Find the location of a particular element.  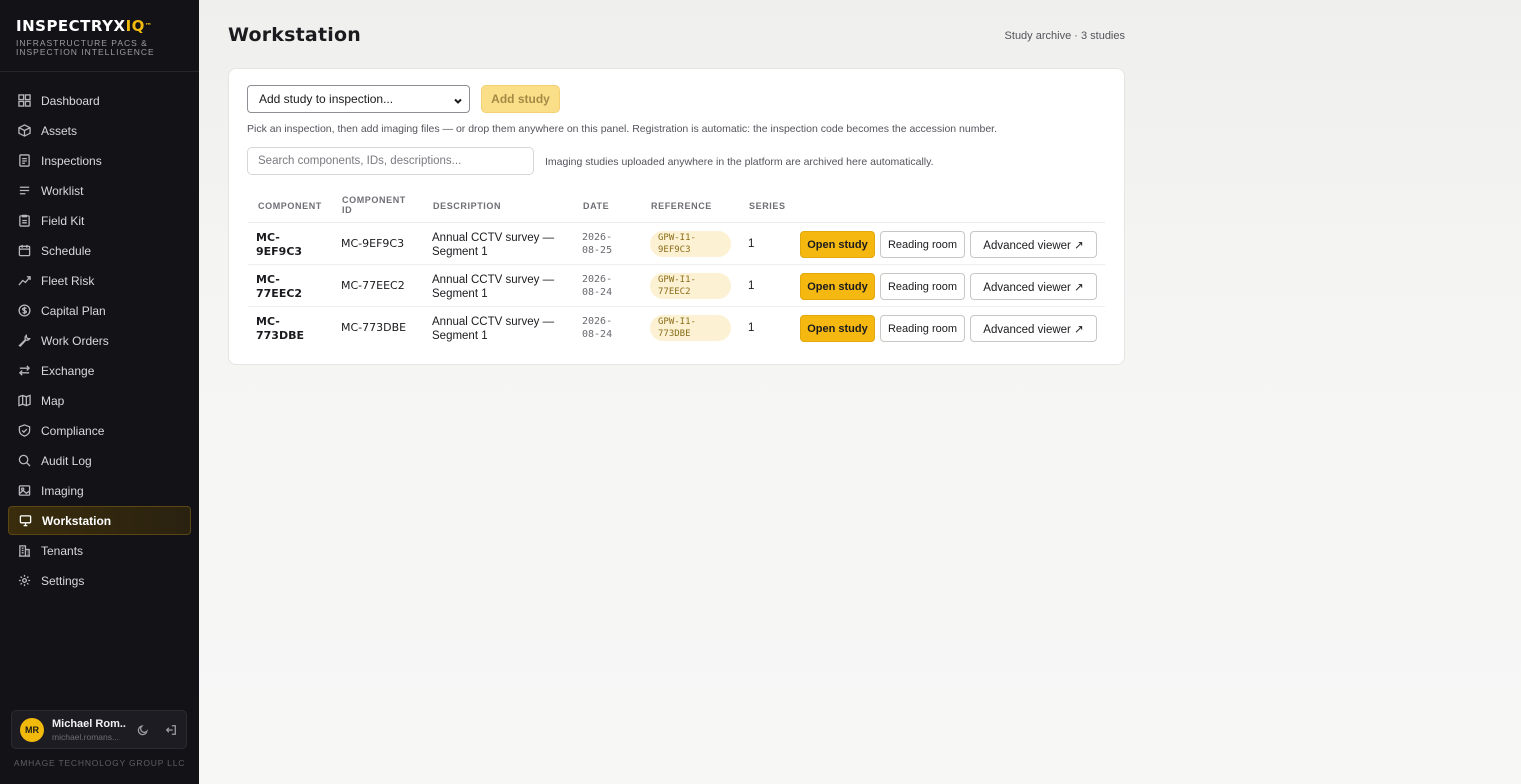

description-cell: Annual CCTV survey — Segment 1 is located at coordinates (502, 245).